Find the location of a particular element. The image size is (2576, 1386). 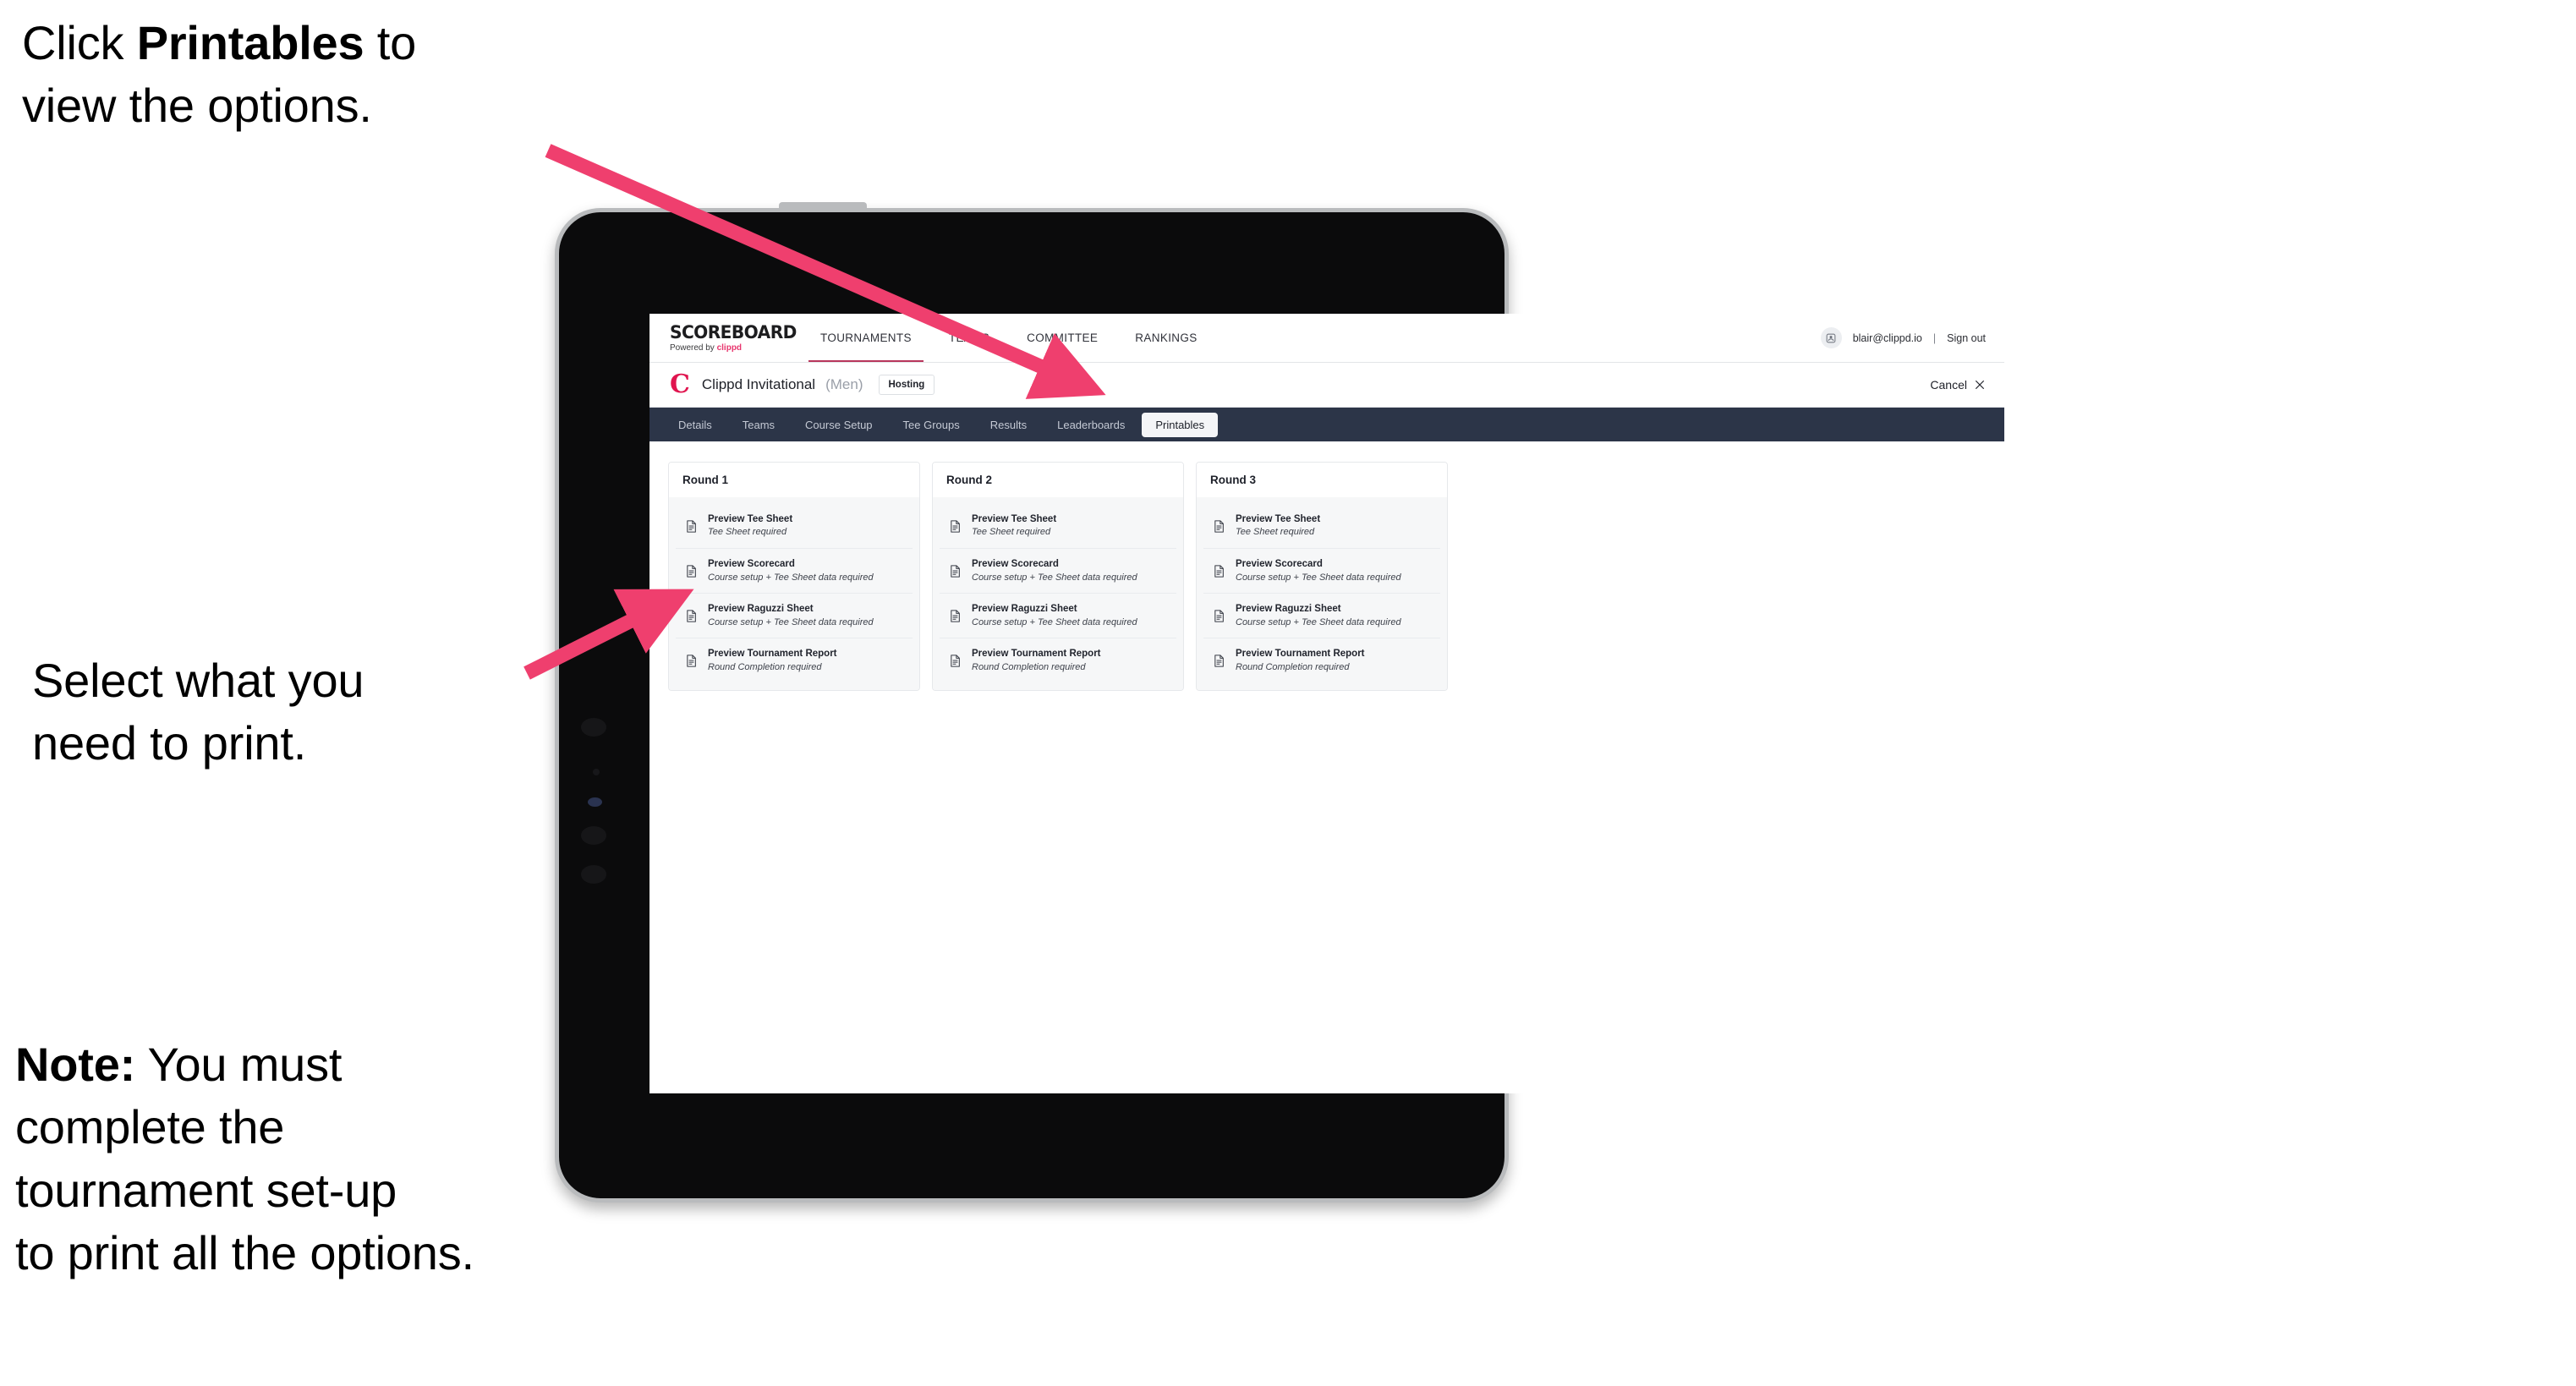

tab-results: Results is located at coordinates (1008, 425).